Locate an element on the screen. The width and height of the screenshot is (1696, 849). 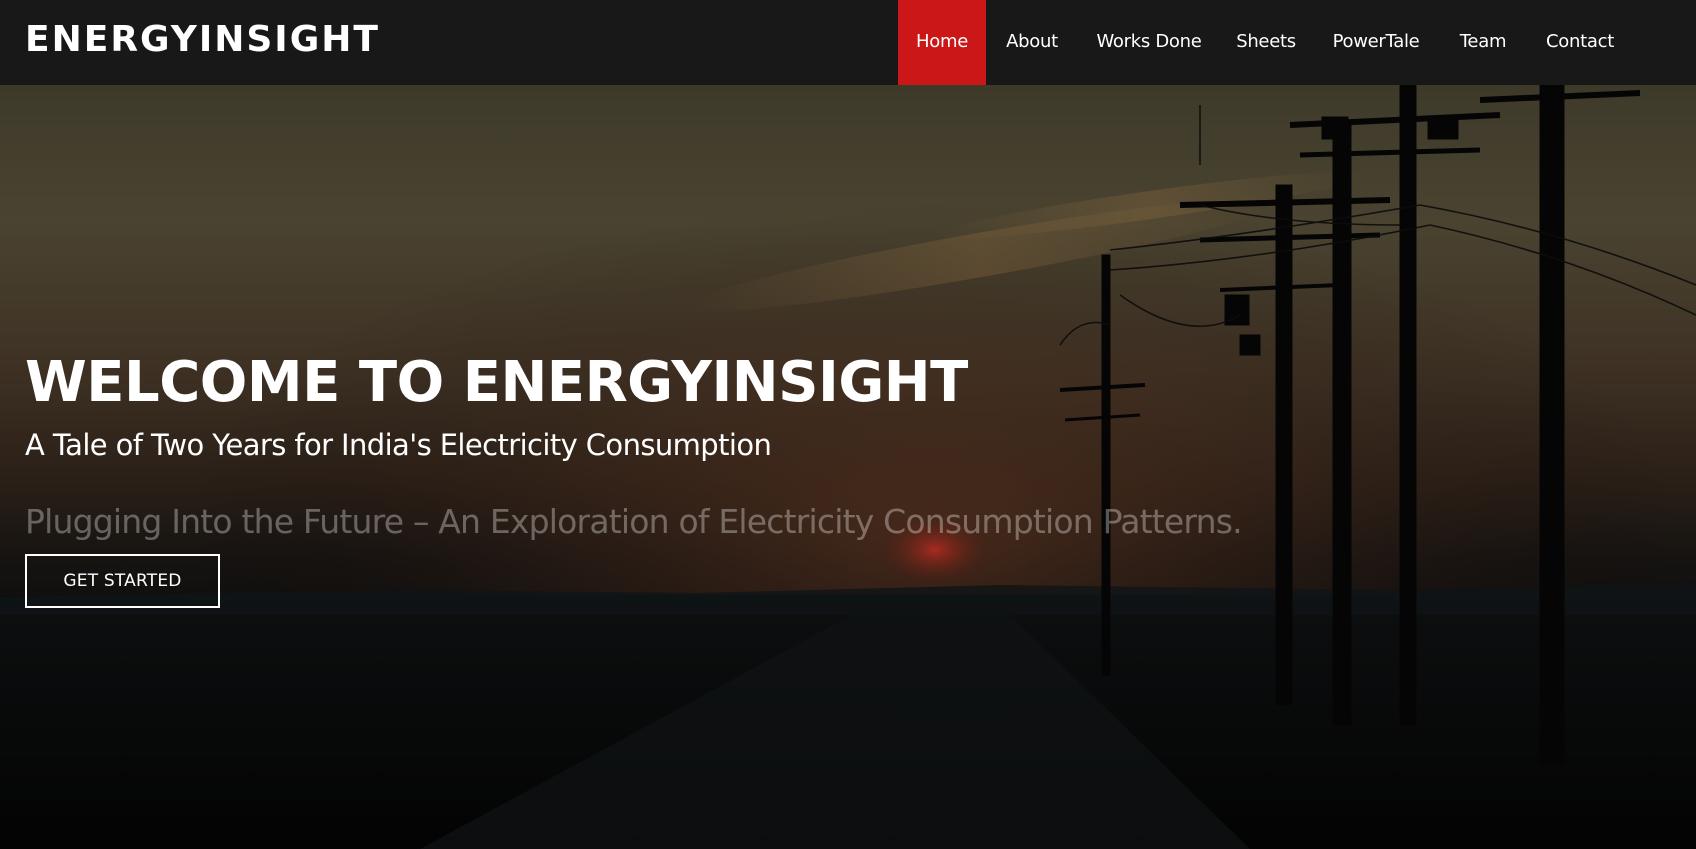
nav-item-team: Team is located at coordinates (1483, 42).